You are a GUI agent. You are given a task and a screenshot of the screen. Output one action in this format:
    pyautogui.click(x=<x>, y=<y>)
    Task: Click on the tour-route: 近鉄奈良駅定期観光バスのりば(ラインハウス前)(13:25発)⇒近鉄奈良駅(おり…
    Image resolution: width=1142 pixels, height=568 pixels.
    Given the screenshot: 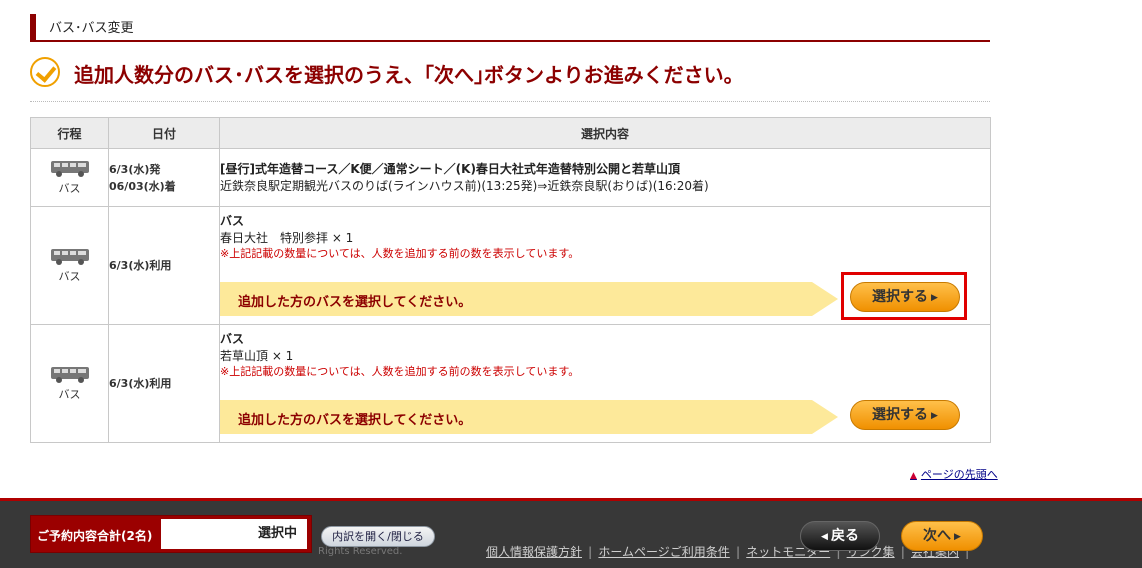 What is the action you would take?
    pyautogui.click(x=464, y=186)
    